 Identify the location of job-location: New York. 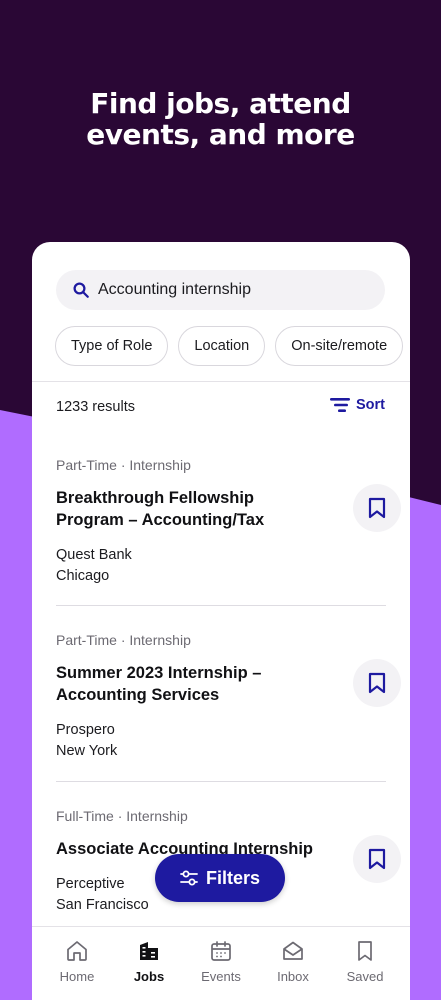
(87, 751).